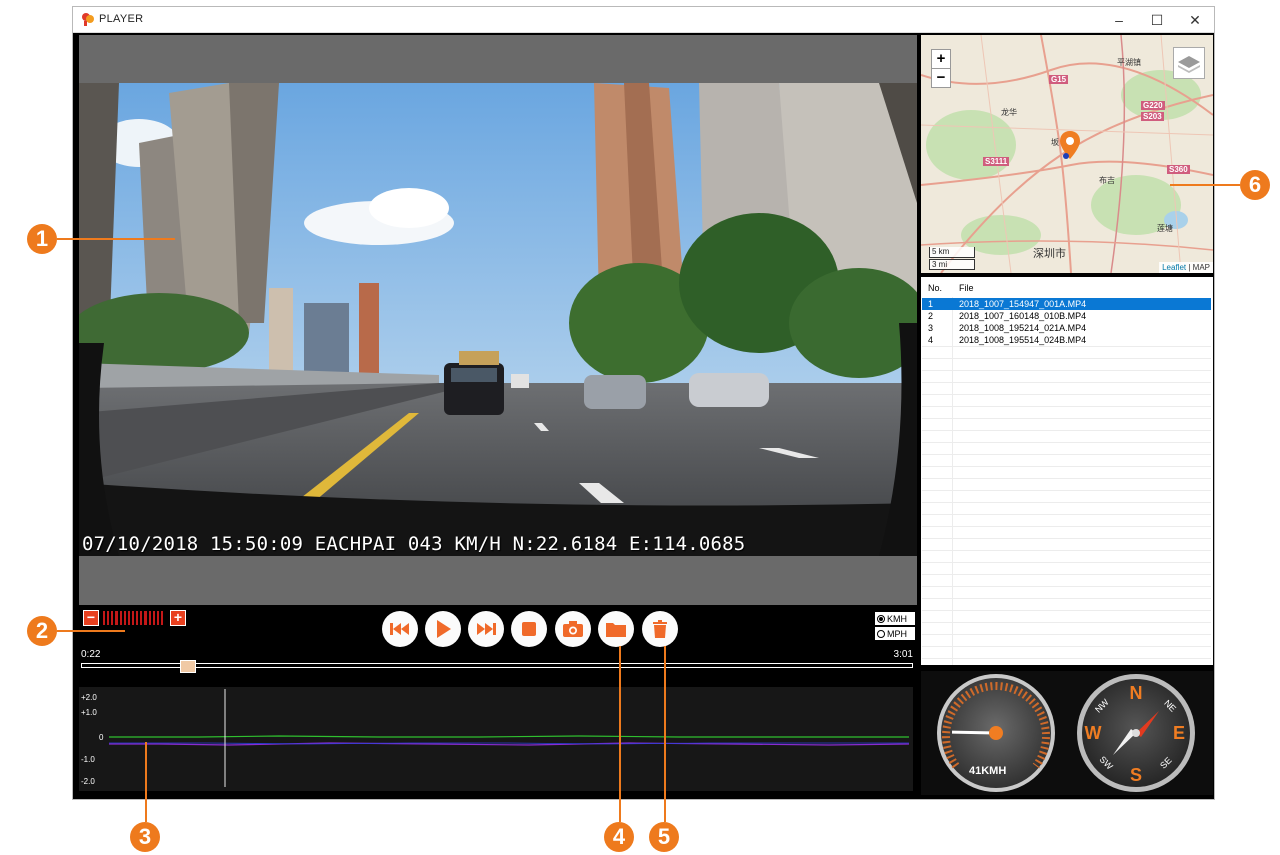 The height and width of the screenshot is (855, 1280). Describe the element at coordinates (952, 264) in the screenshot. I see `map-scale-mi: 3 mi` at that location.